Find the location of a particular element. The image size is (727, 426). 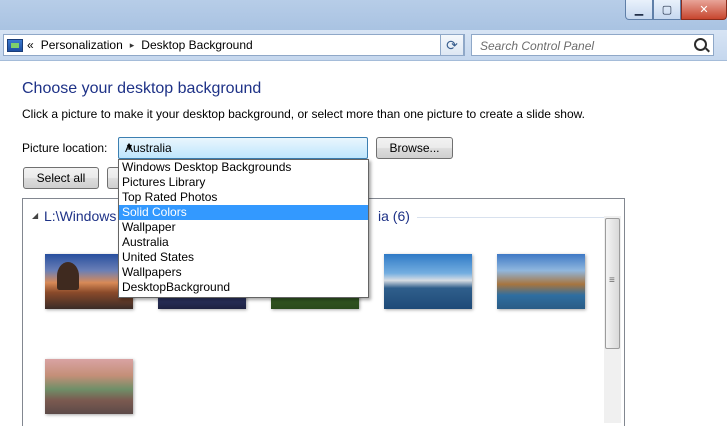

minimize-button: ▁ is located at coordinates (639, 10).